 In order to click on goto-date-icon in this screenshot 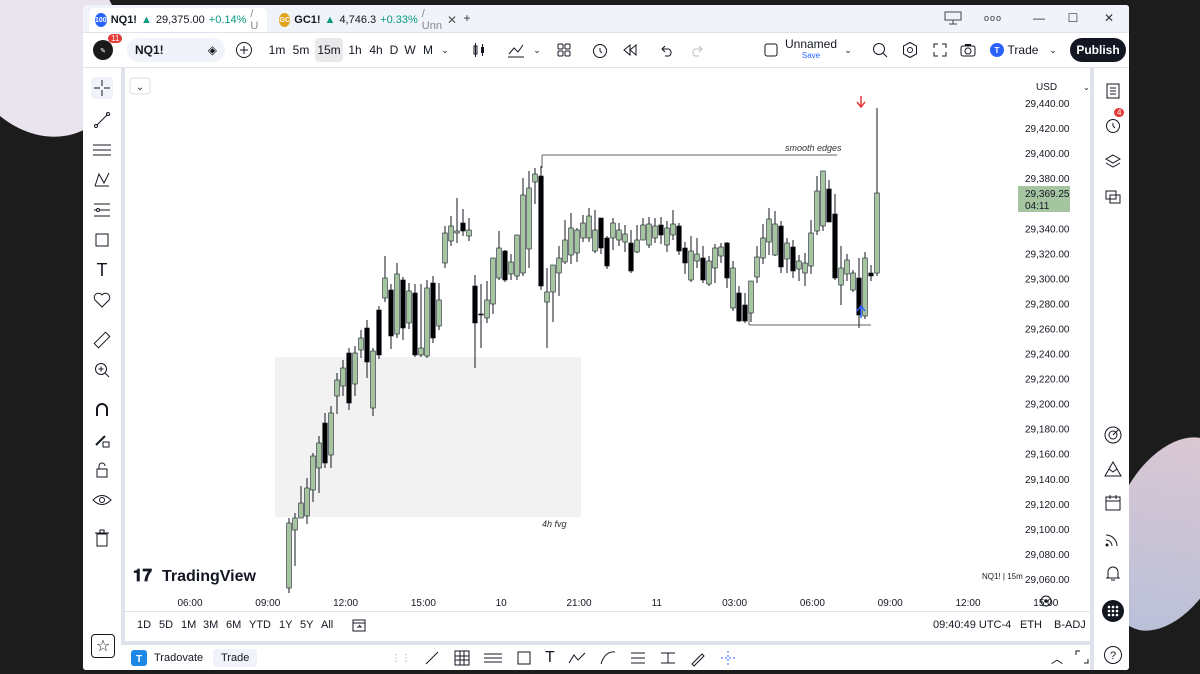, I will do `click(359, 626)`.